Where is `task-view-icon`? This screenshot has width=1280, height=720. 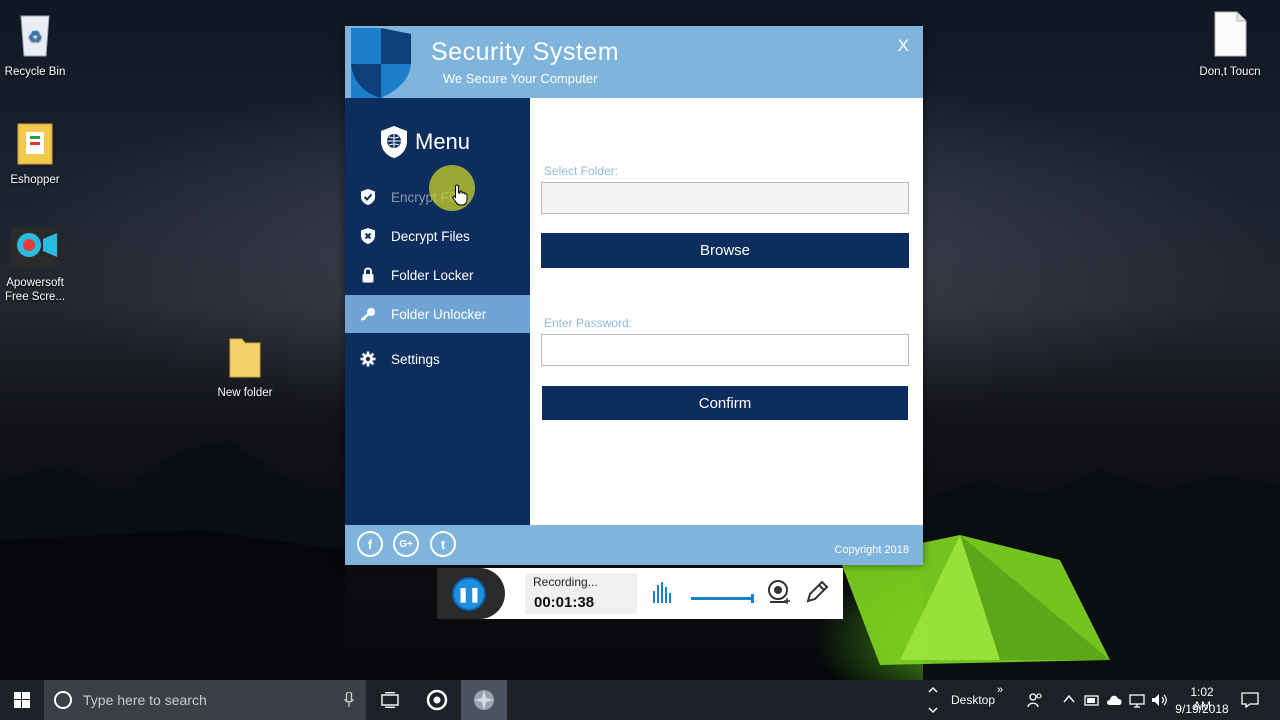
task-view-icon is located at coordinates (390, 700).